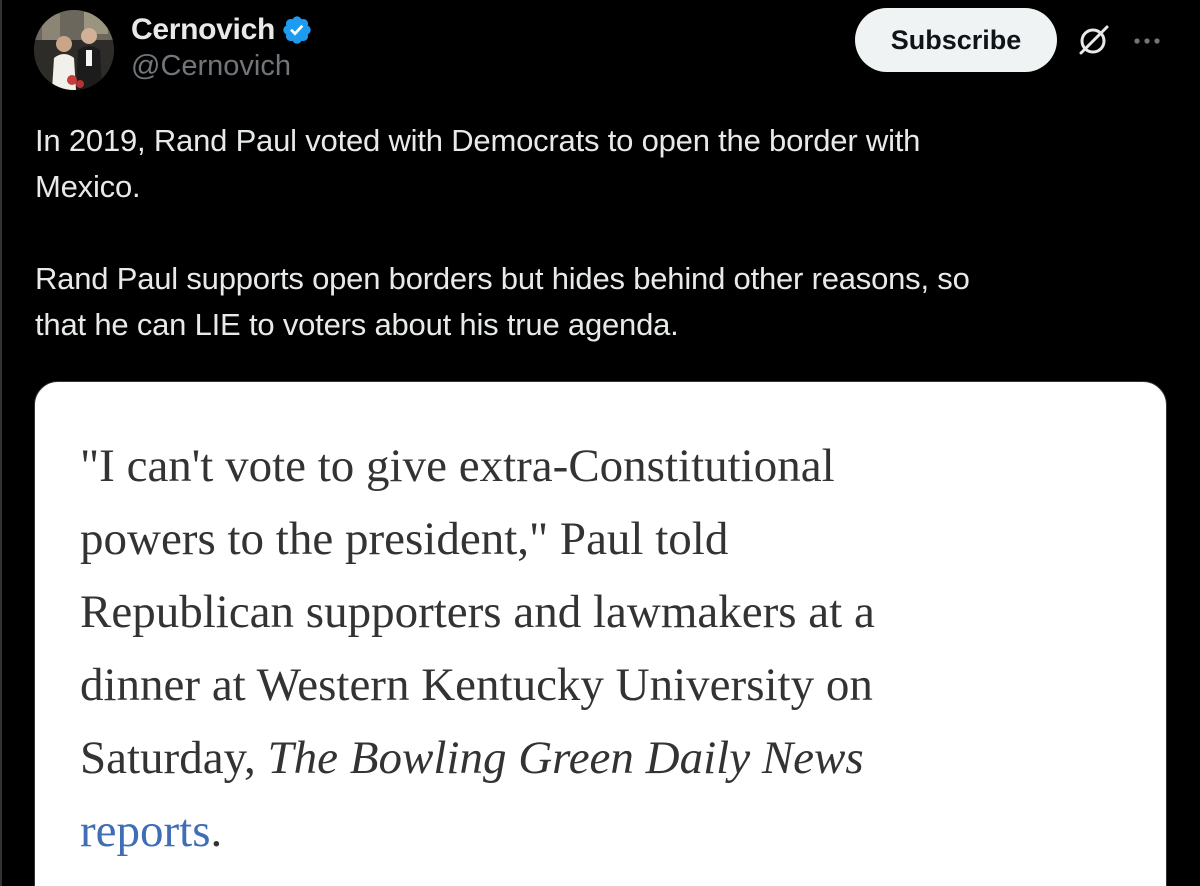  Describe the element at coordinates (297, 30) in the screenshot. I see `verified-badge-icon` at that location.